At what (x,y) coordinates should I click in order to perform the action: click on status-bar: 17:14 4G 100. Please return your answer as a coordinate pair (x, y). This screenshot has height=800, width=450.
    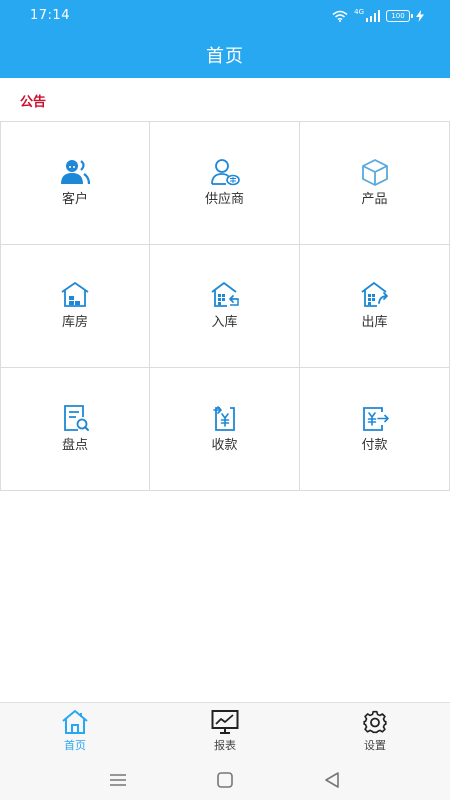
    Looking at the image, I should click on (225, 16).